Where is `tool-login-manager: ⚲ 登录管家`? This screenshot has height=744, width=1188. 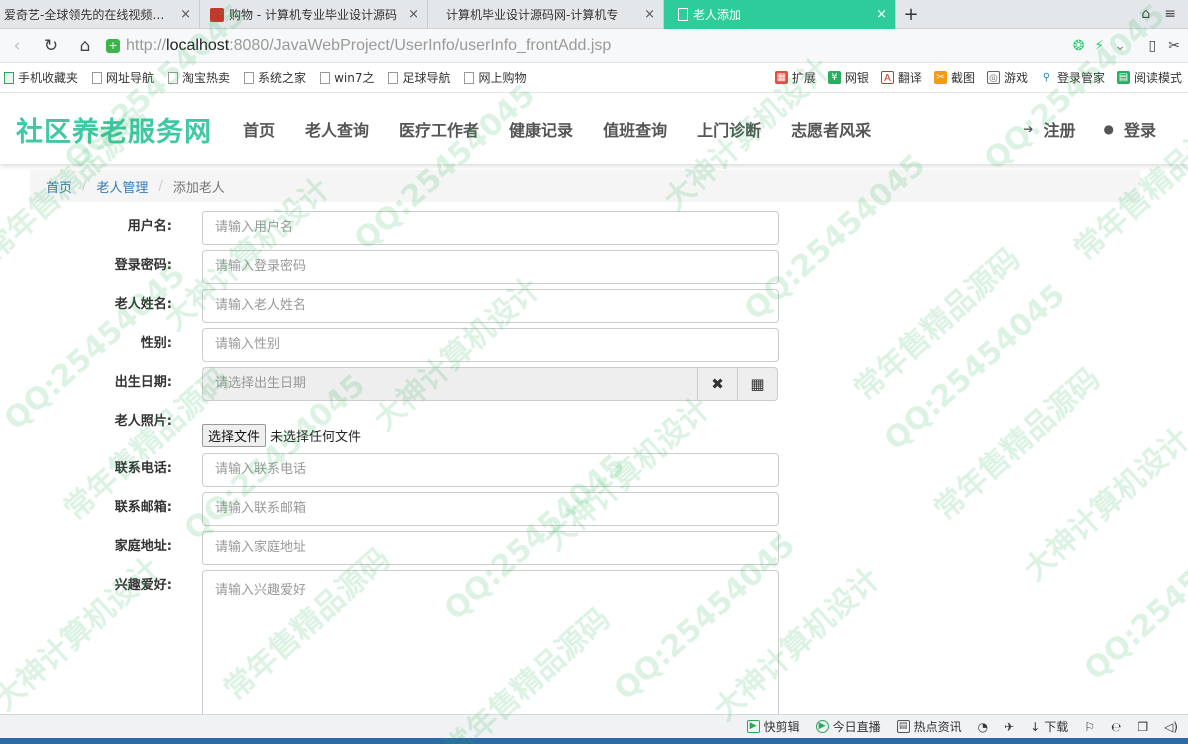 tool-login-manager: ⚲ 登录管家 is located at coordinates (1072, 77).